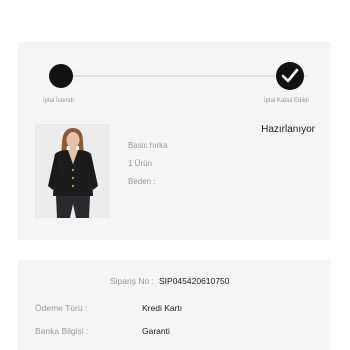 The width and height of the screenshot is (350, 350). I want to click on order-number-label: Sipariş No :, so click(132, 281).